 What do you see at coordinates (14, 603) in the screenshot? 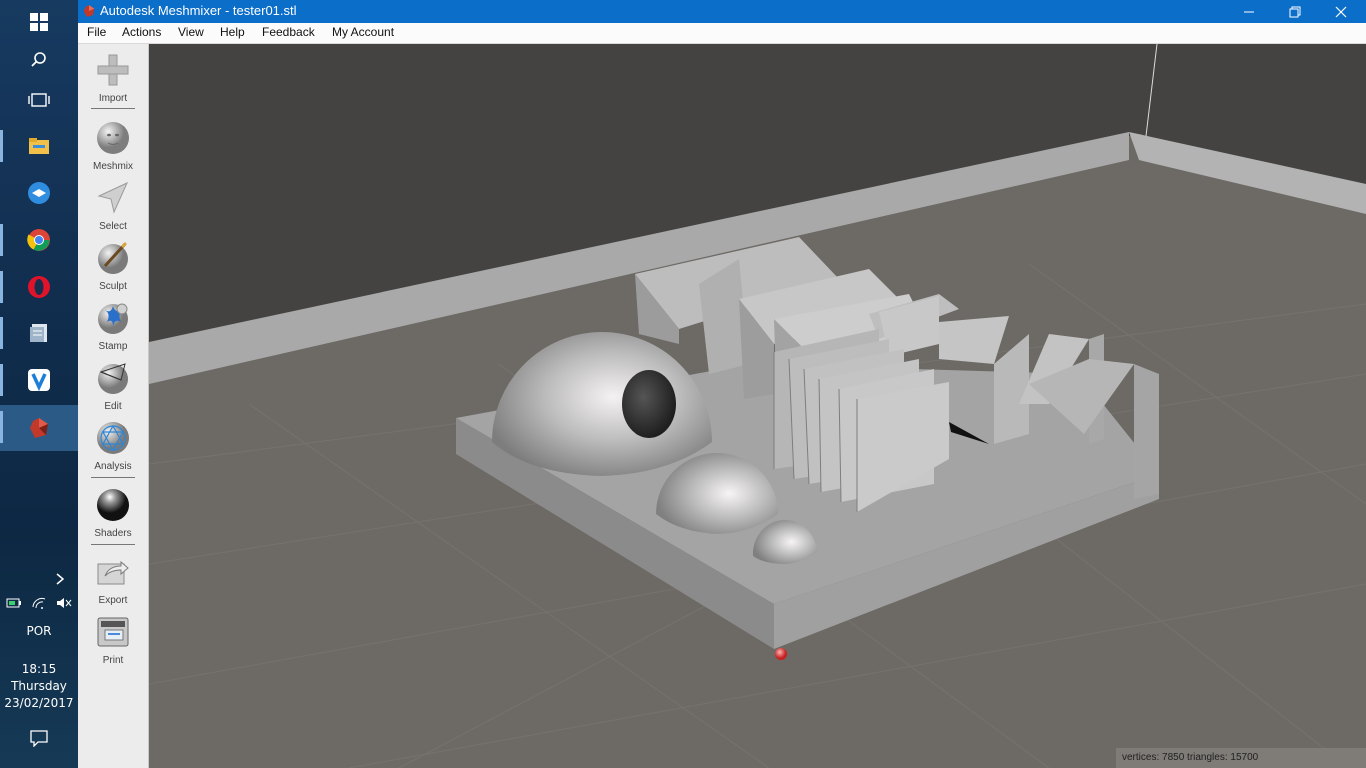
I see `battery-icon` at bounding box center [14, 603].